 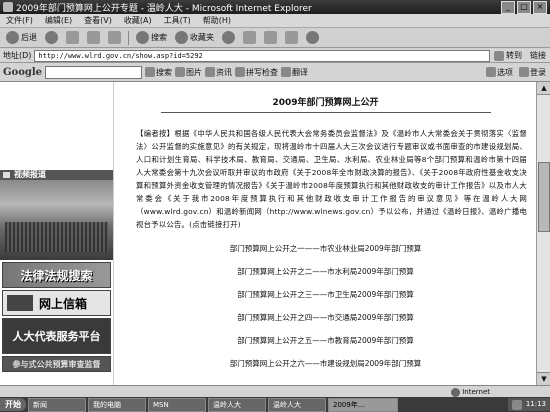 I want to click on google-news-label: 资讯, so click(x=224, y=72).